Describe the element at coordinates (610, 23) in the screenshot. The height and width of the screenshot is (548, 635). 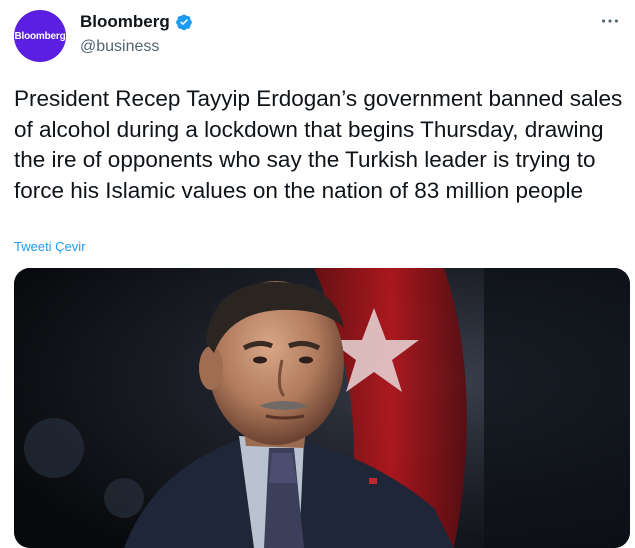
I see `more-options-icon` at that location.